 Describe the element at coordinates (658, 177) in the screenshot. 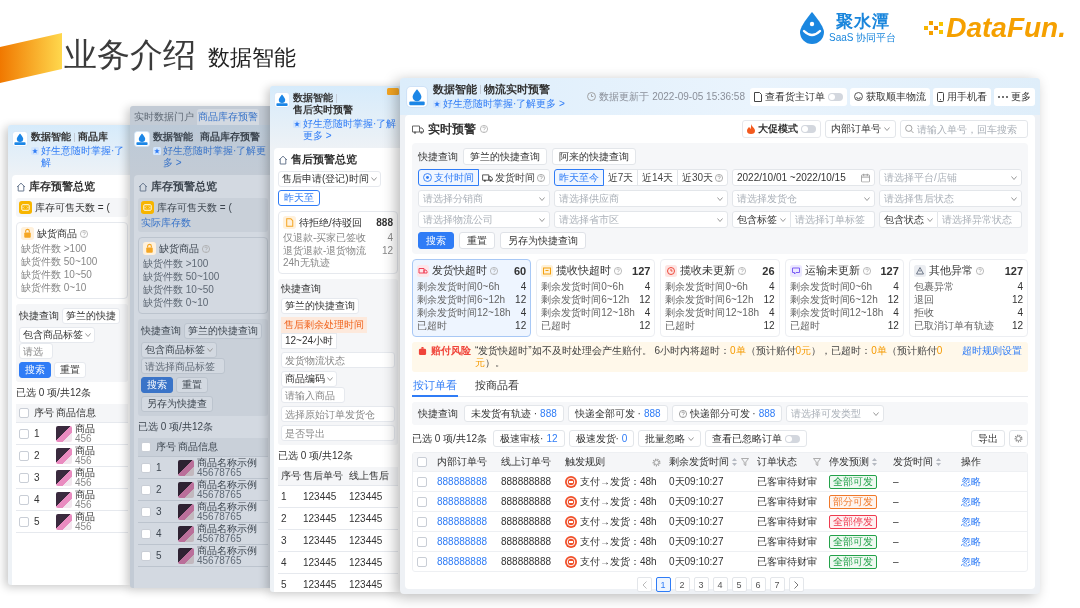

I see `segment-button: 近14天` at that location.